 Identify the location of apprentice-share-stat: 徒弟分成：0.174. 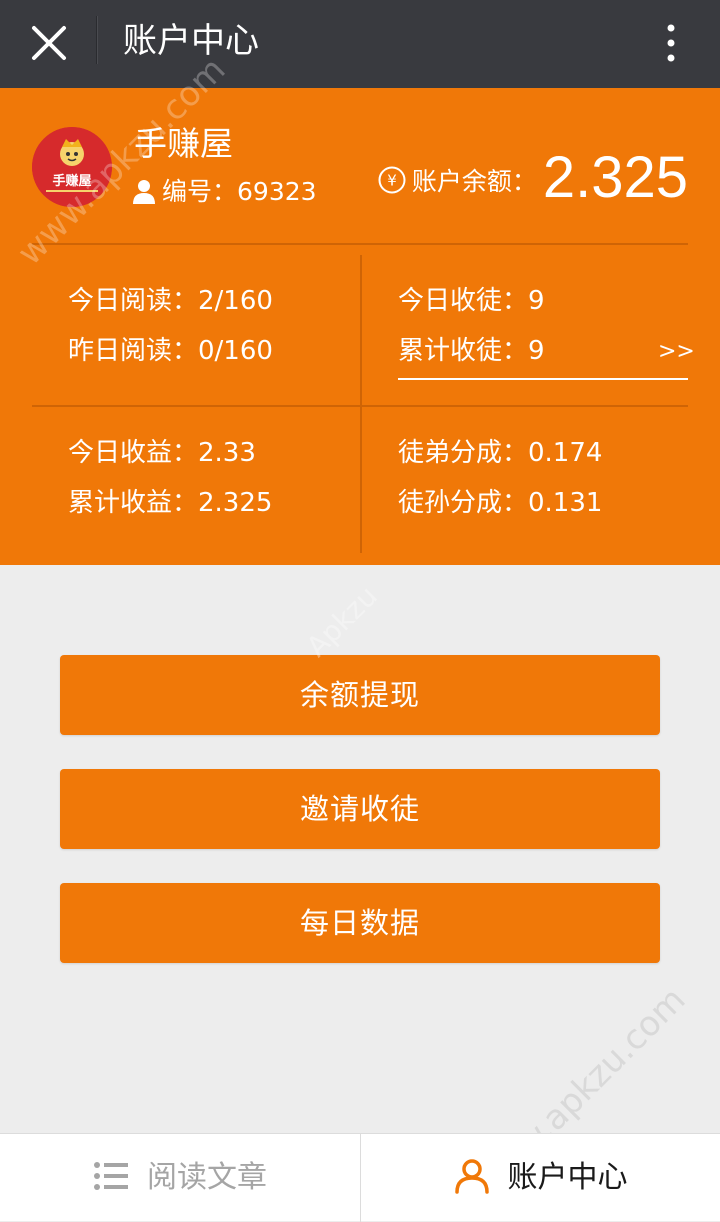
(500, 453).